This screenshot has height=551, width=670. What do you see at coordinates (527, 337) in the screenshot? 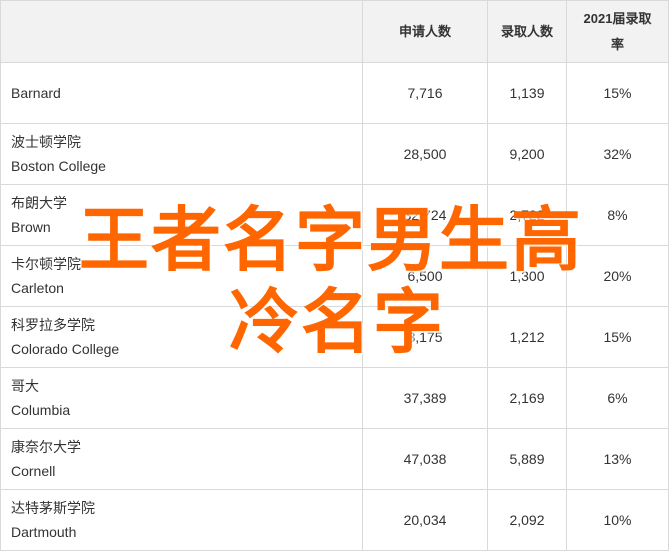
I see `admitted-cell: 1,212` at bounding box center [527, 337].